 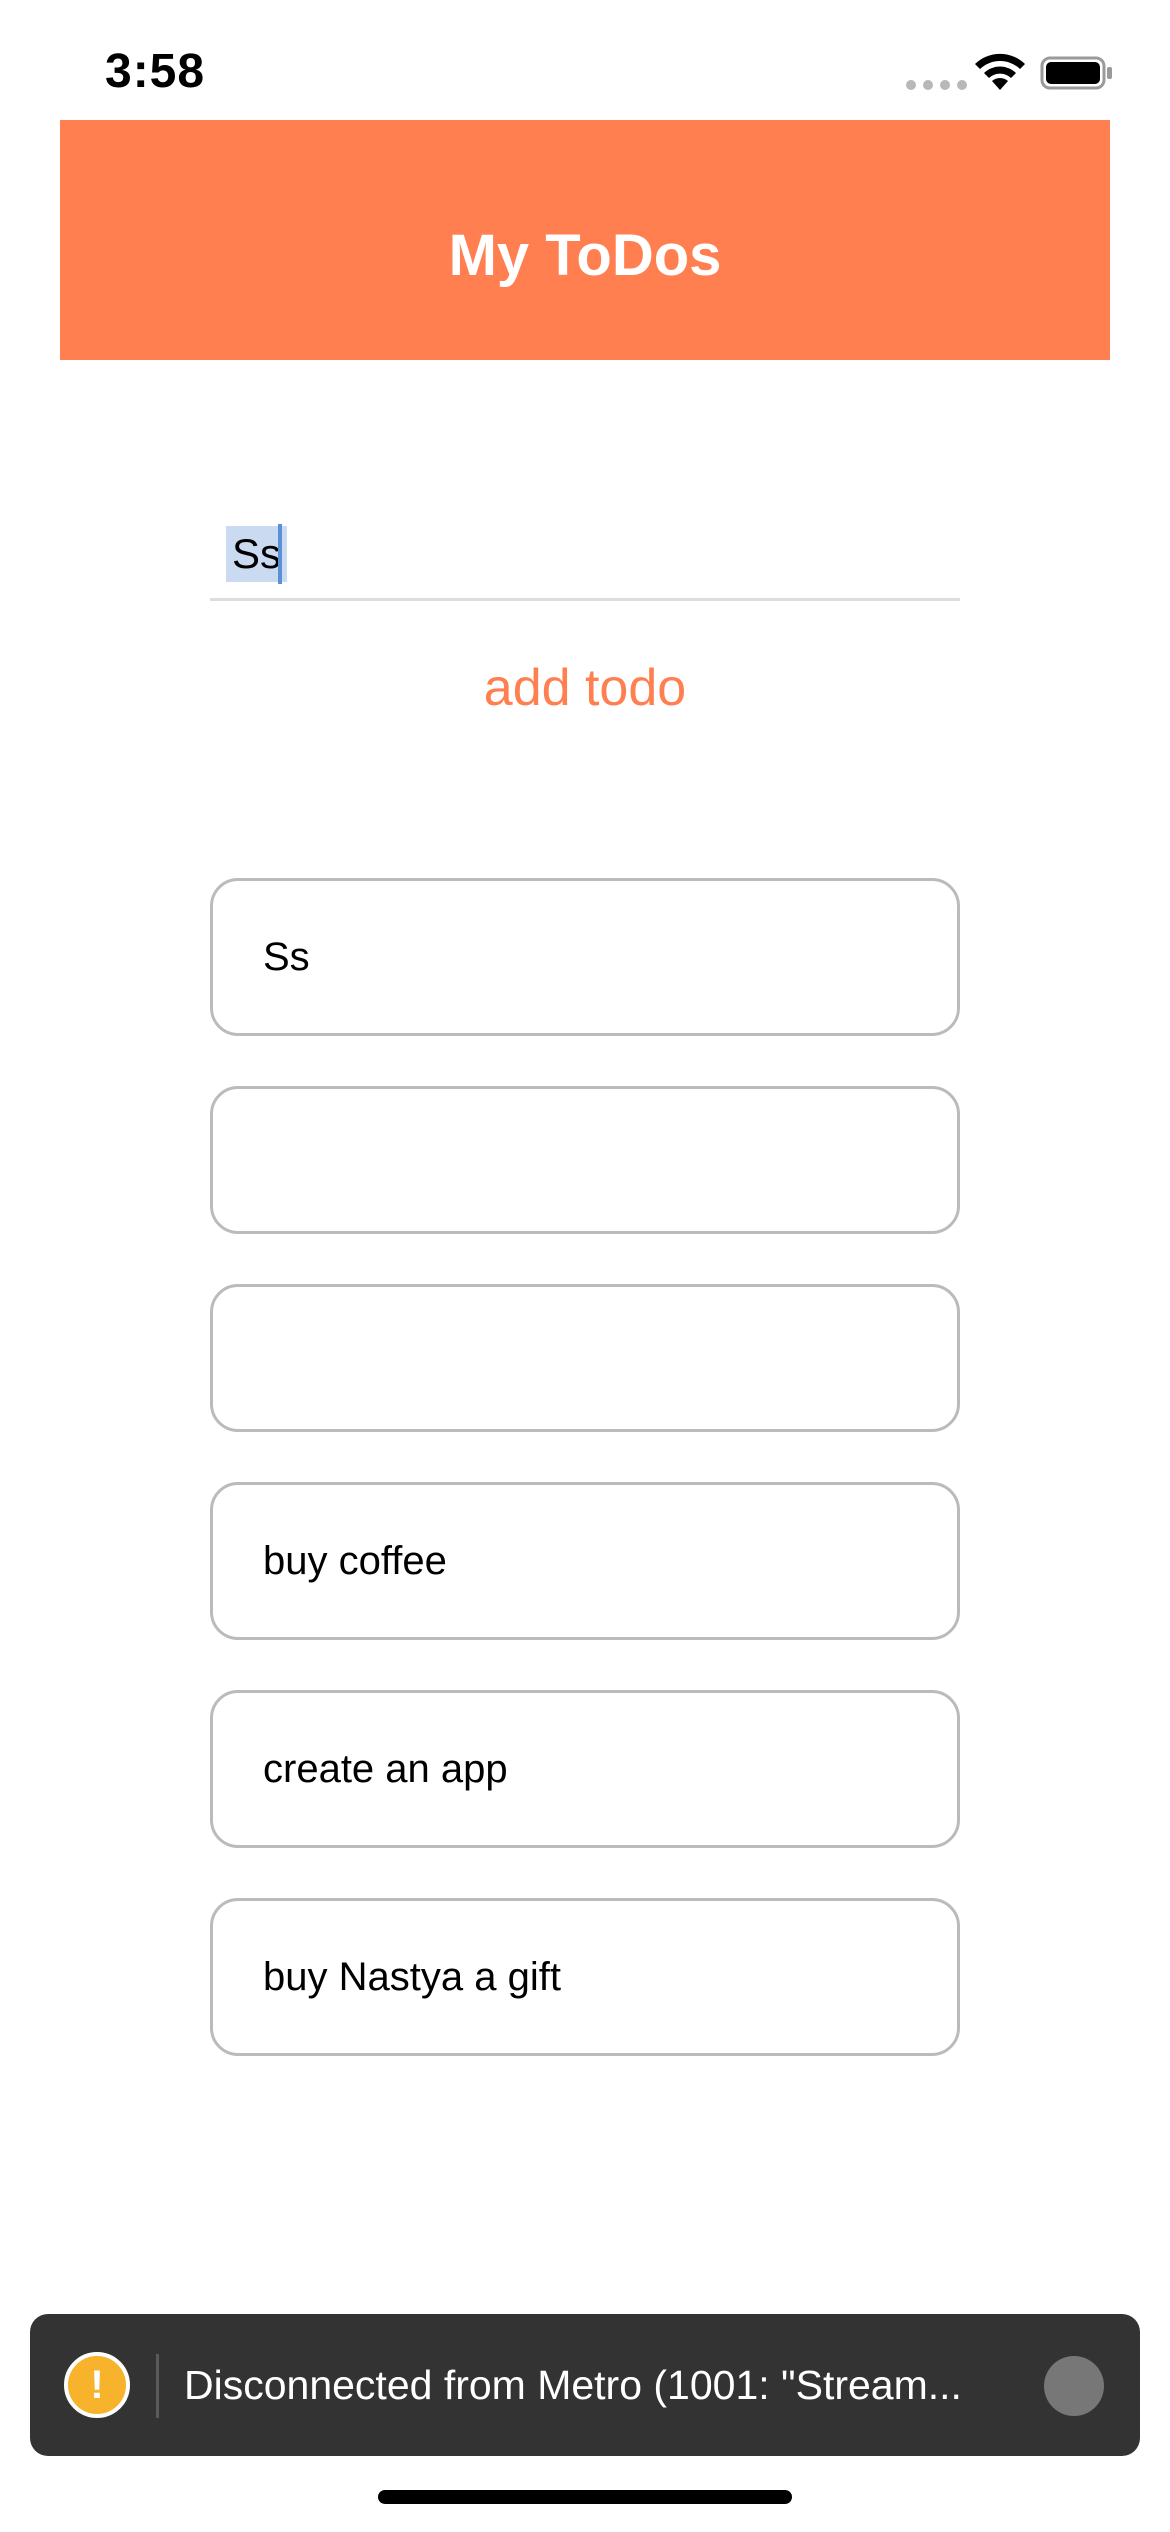 What do you see at coordinates (1076, 73) in the screenshot?
I see `battery-icon` at bounding box center [1076, 73].